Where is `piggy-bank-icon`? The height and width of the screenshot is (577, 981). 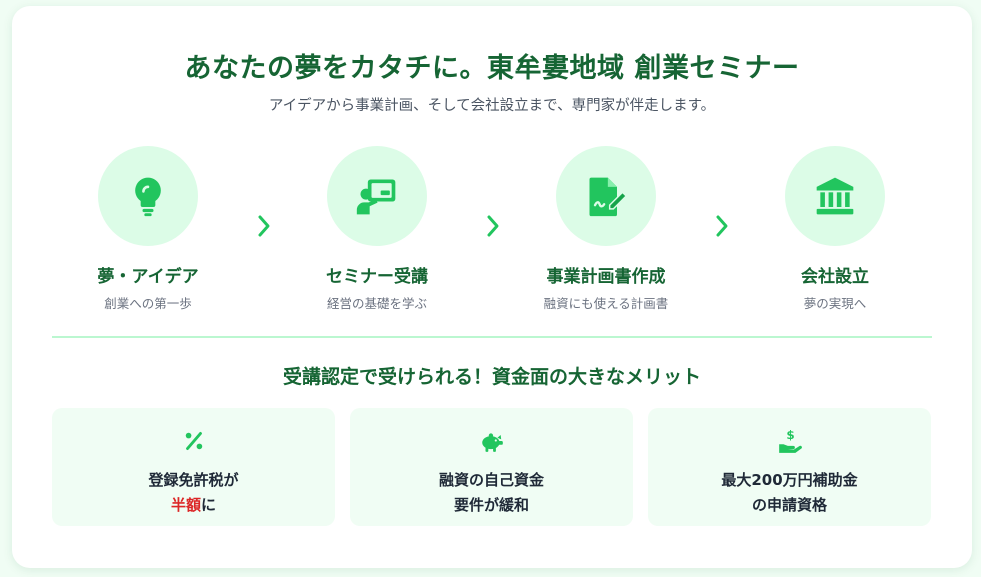 piggy-bank-icon is located at coordinates (492, 442).